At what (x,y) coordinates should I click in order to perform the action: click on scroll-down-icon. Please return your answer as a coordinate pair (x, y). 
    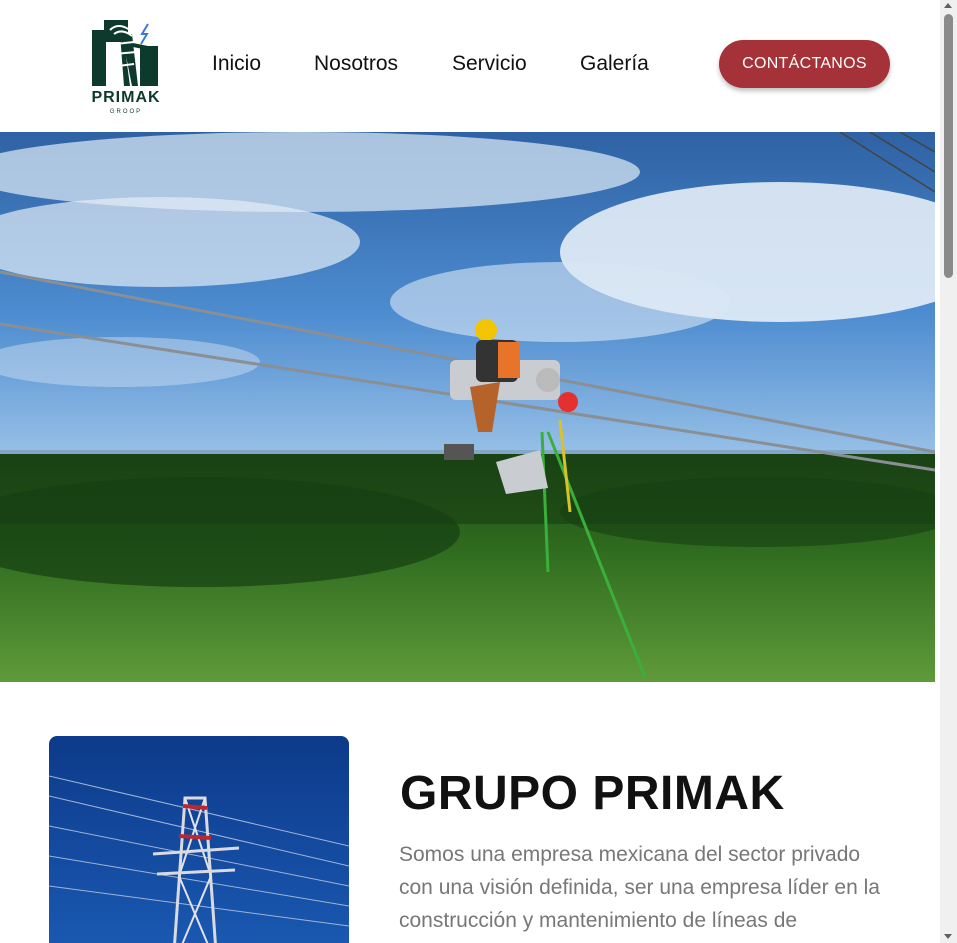
    Looking at the image, I should click on (948, 936).